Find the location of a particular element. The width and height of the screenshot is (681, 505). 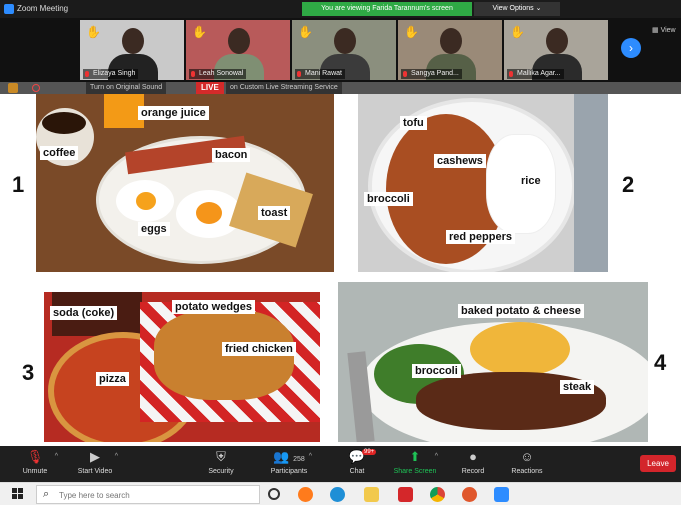

record-label: Record is located at coordinates (473, 471).